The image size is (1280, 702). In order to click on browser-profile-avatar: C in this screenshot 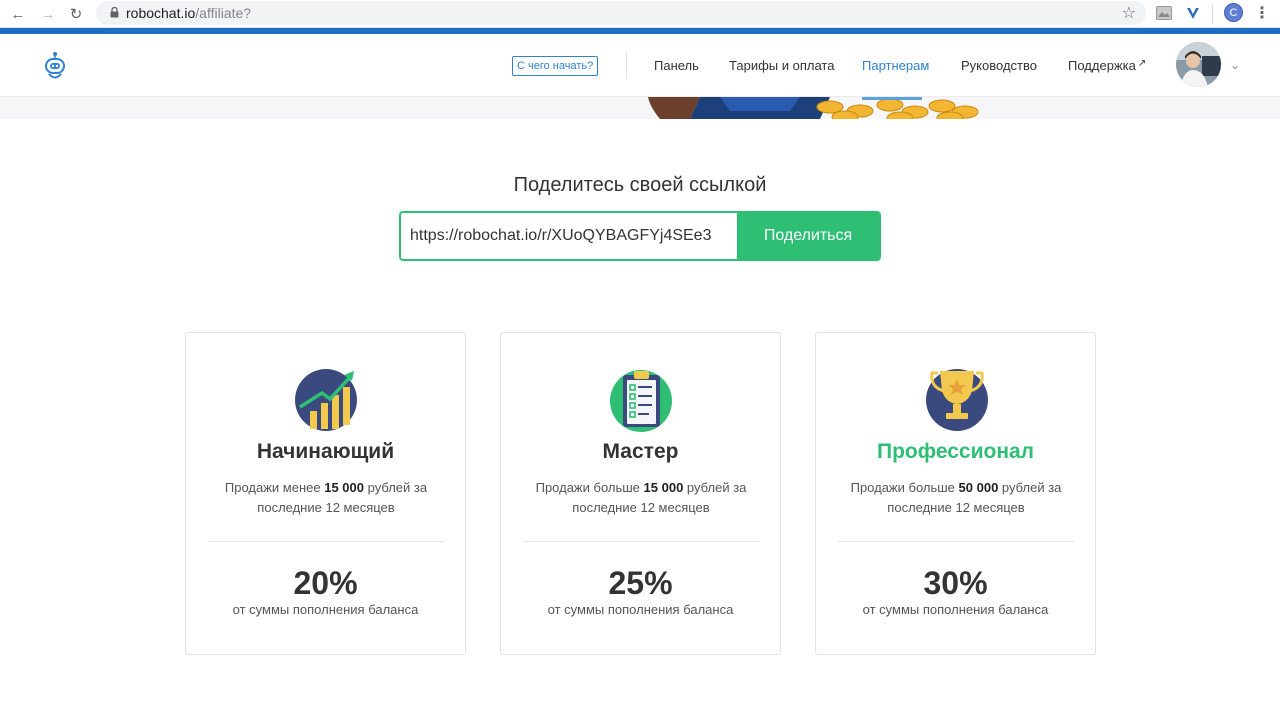, I will do `click(1233, 12)`.